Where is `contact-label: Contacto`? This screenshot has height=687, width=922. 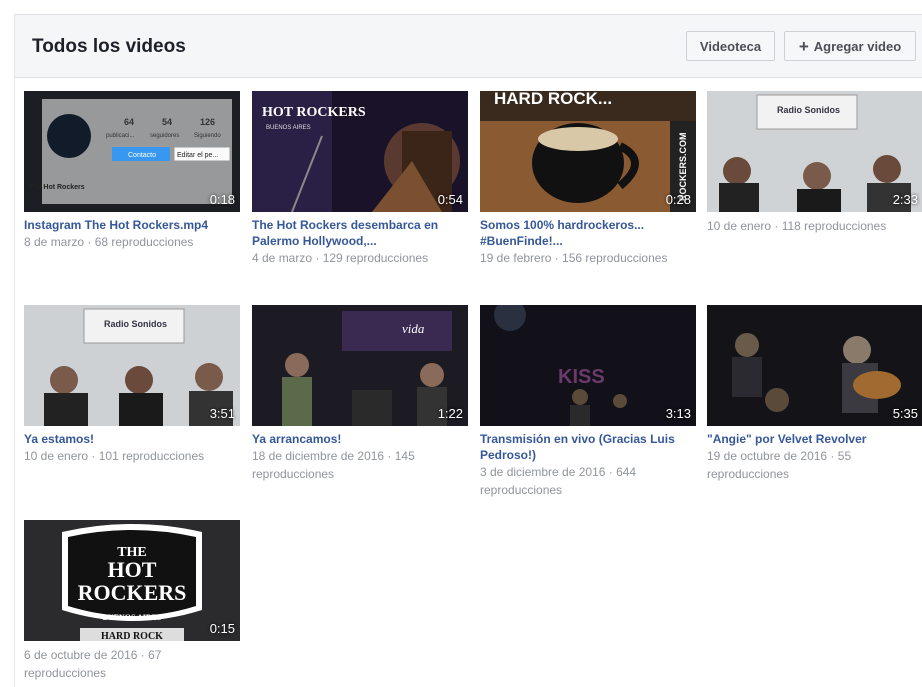
contact-label: Contacto is located at coordinates (142, 155).